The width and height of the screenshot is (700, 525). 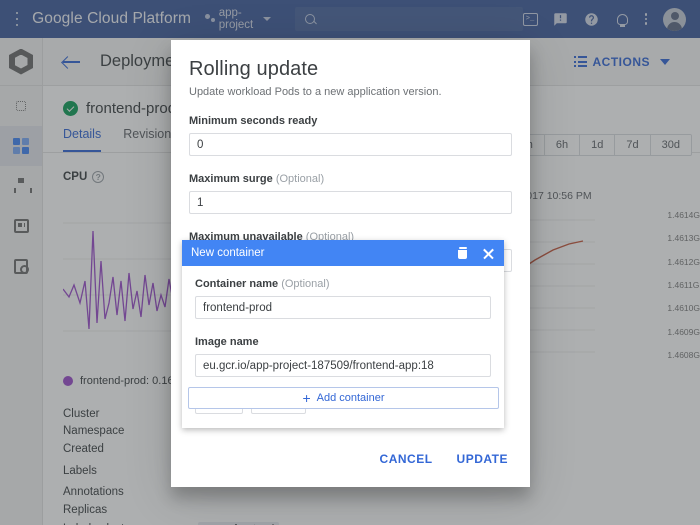 What do you see at coordinates (488, 253) in the screenshot?
I see `close-icon` at bounding box center [488, 253].